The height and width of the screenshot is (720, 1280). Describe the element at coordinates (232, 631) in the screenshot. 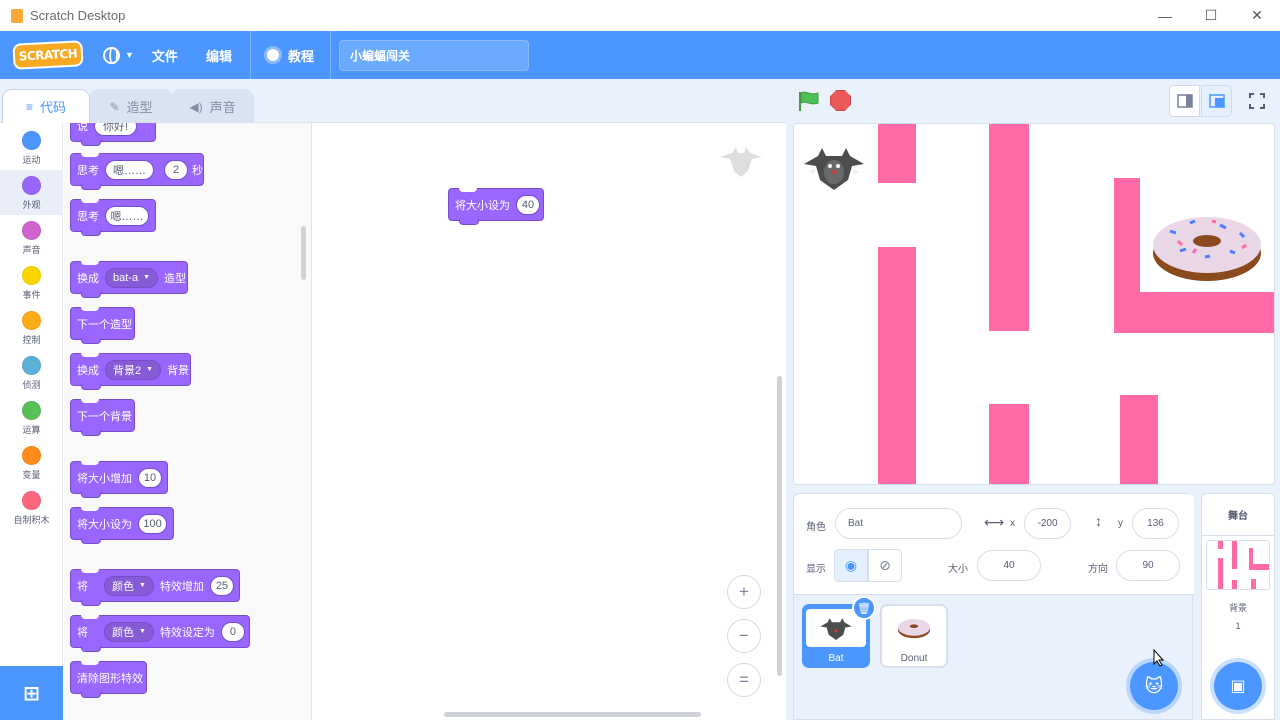

I see `block-input: 0` at that location.